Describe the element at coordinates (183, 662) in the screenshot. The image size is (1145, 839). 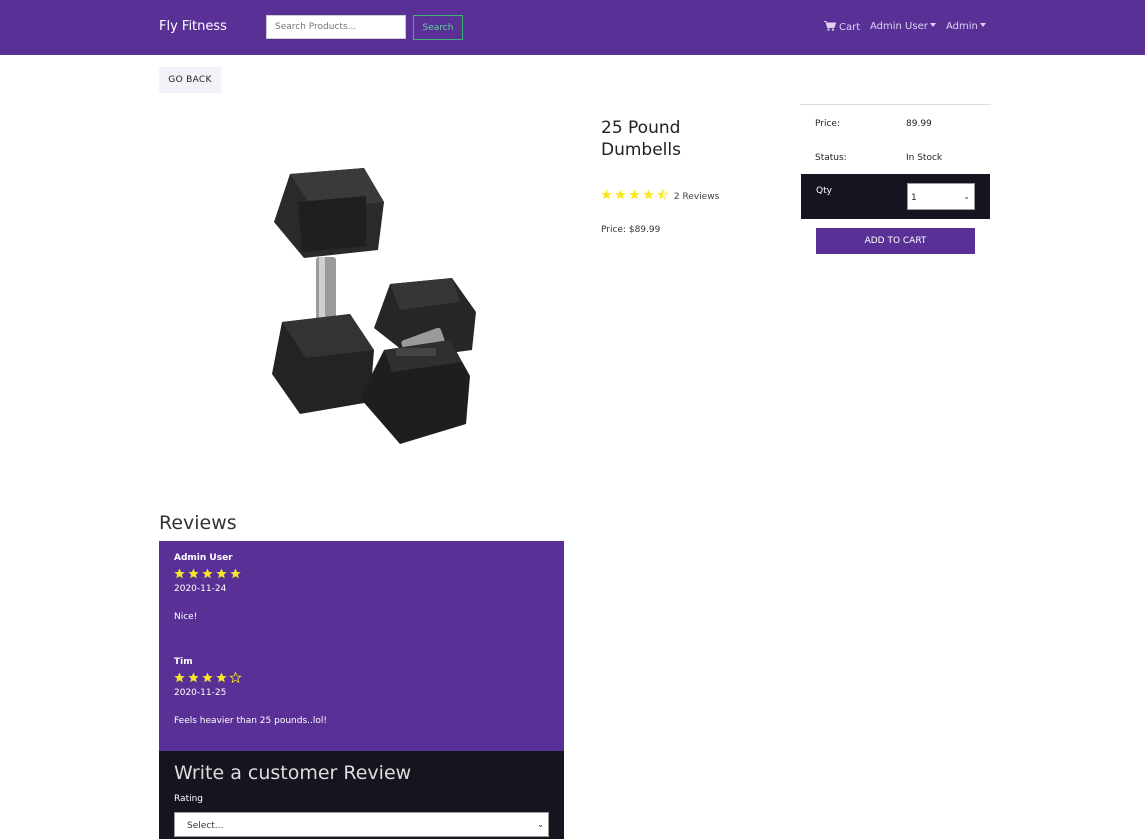
I see `review-author: Tim` at that location.